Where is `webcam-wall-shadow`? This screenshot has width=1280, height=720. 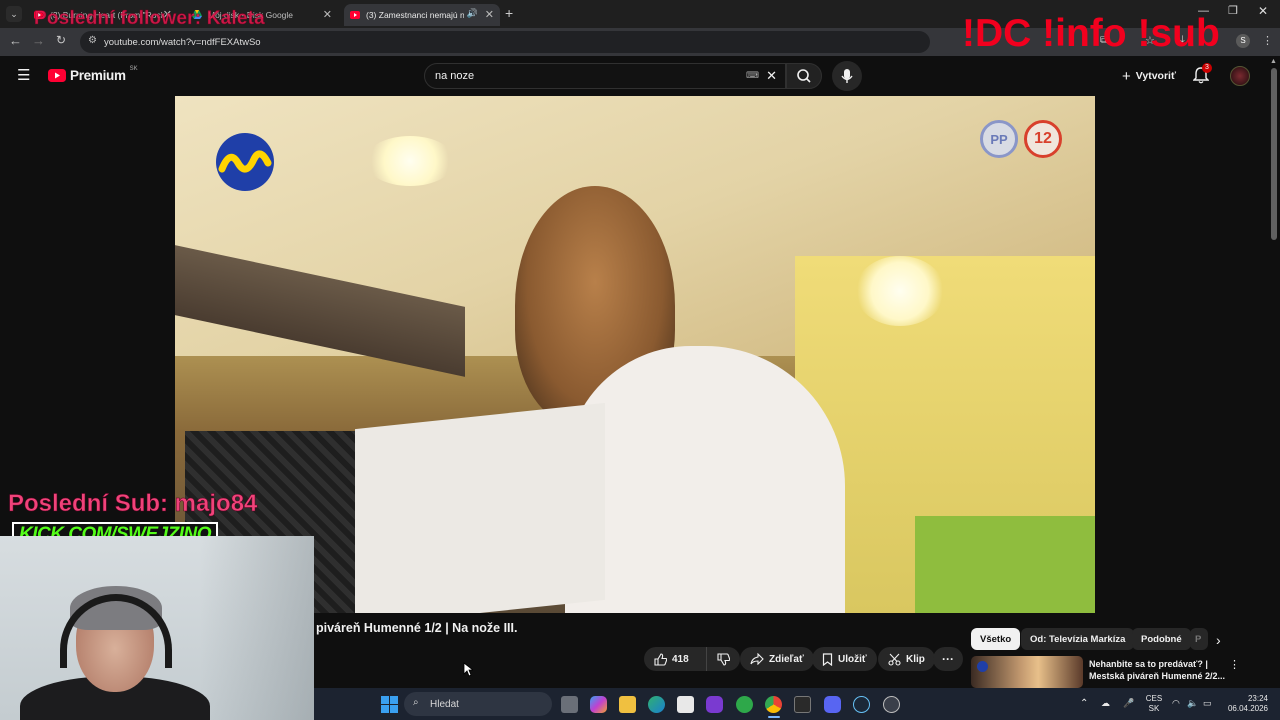 webcam-wall-shadow is located at coordinates (257, 628).